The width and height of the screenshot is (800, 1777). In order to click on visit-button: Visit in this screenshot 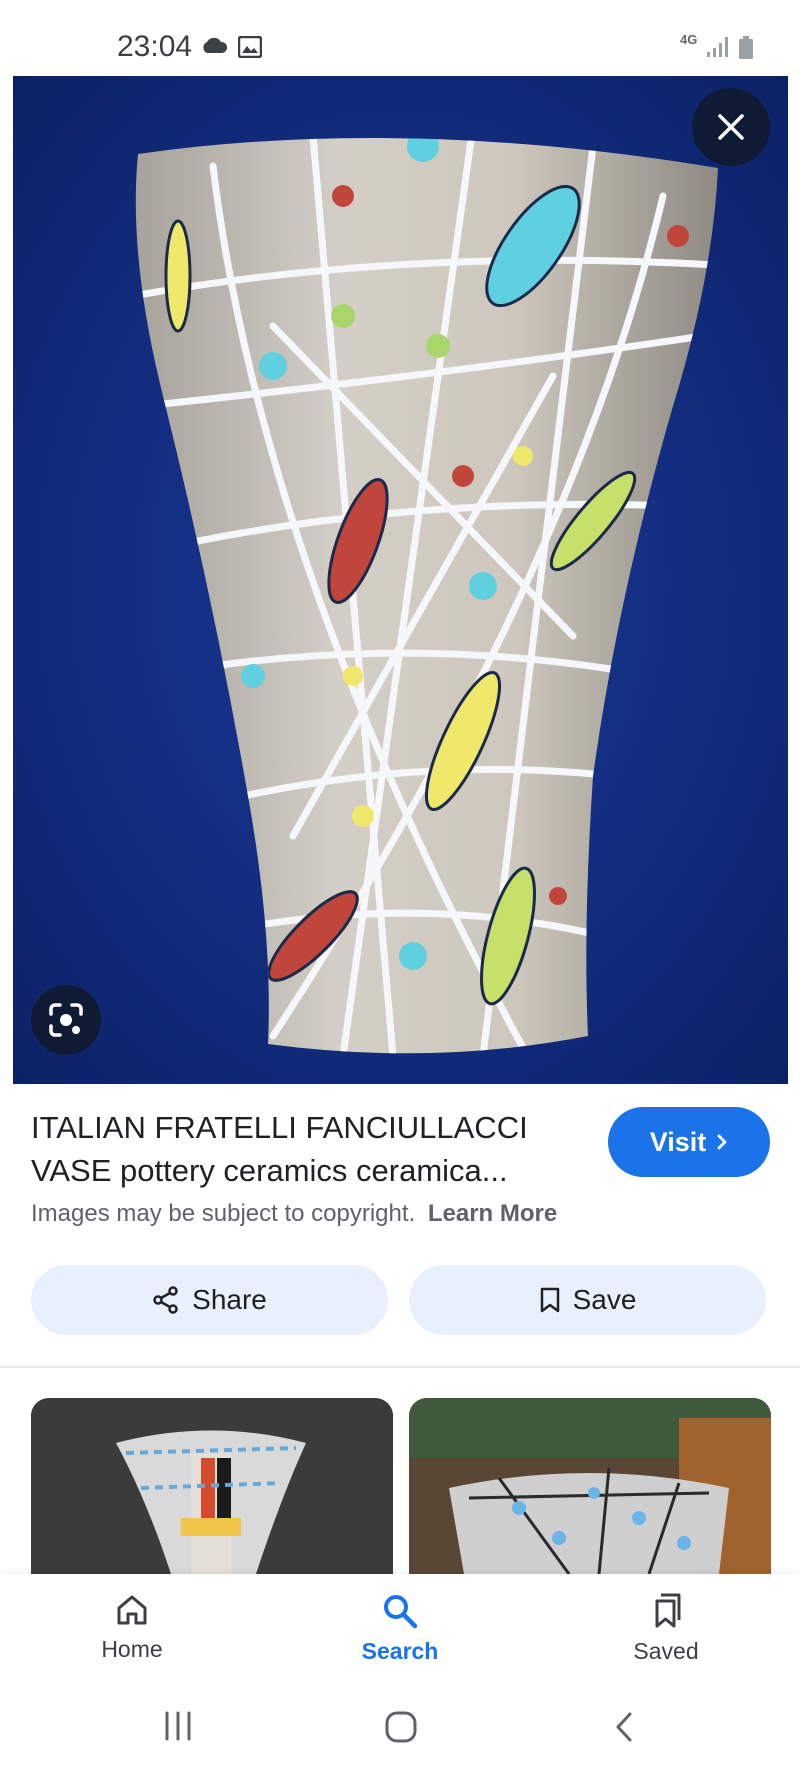, I will do `click(689, 1142)`.